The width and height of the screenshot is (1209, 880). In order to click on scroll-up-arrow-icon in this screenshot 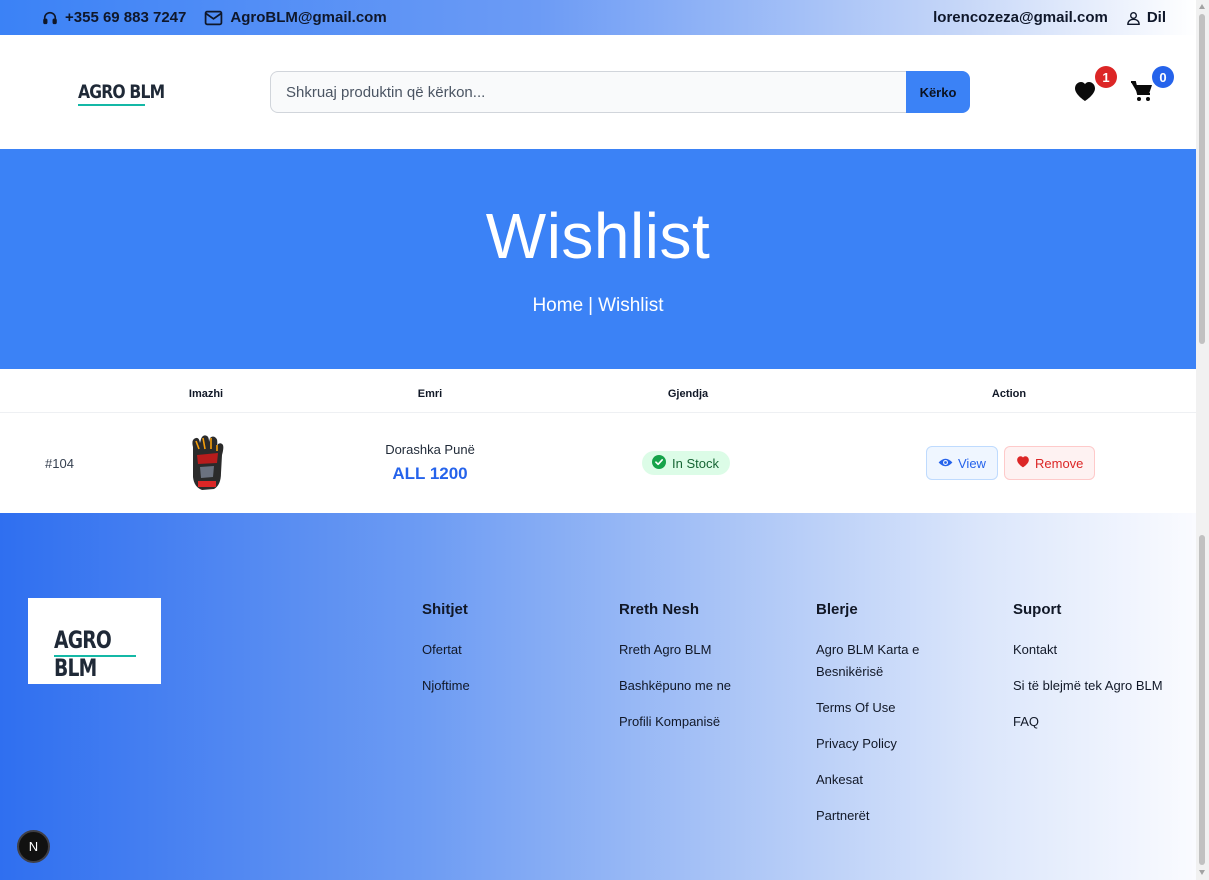, I will do `click(1202, 6)`.